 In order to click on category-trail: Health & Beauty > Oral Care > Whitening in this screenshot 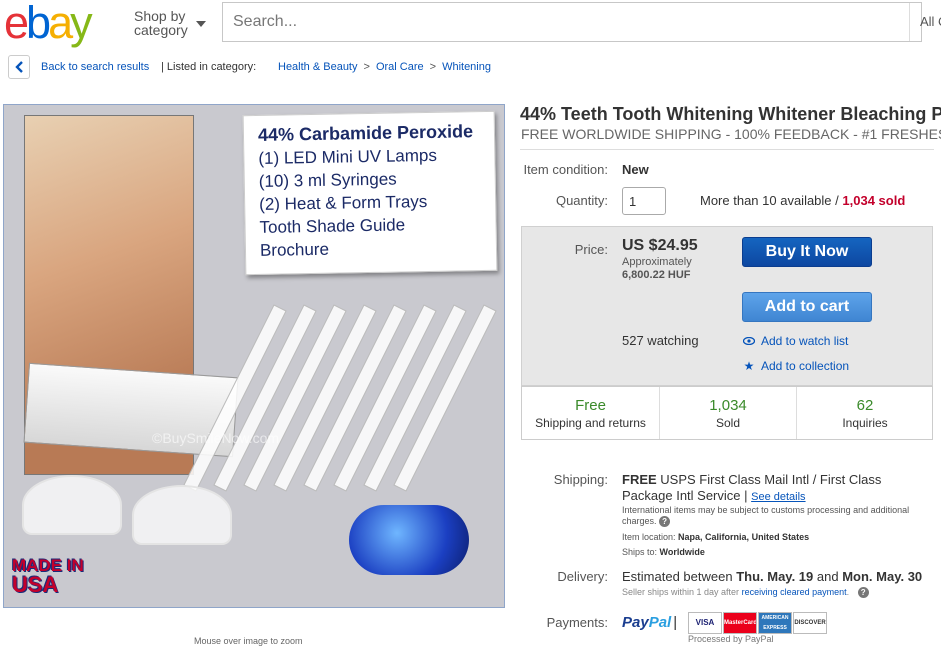, I will do `click(384, 67)`.